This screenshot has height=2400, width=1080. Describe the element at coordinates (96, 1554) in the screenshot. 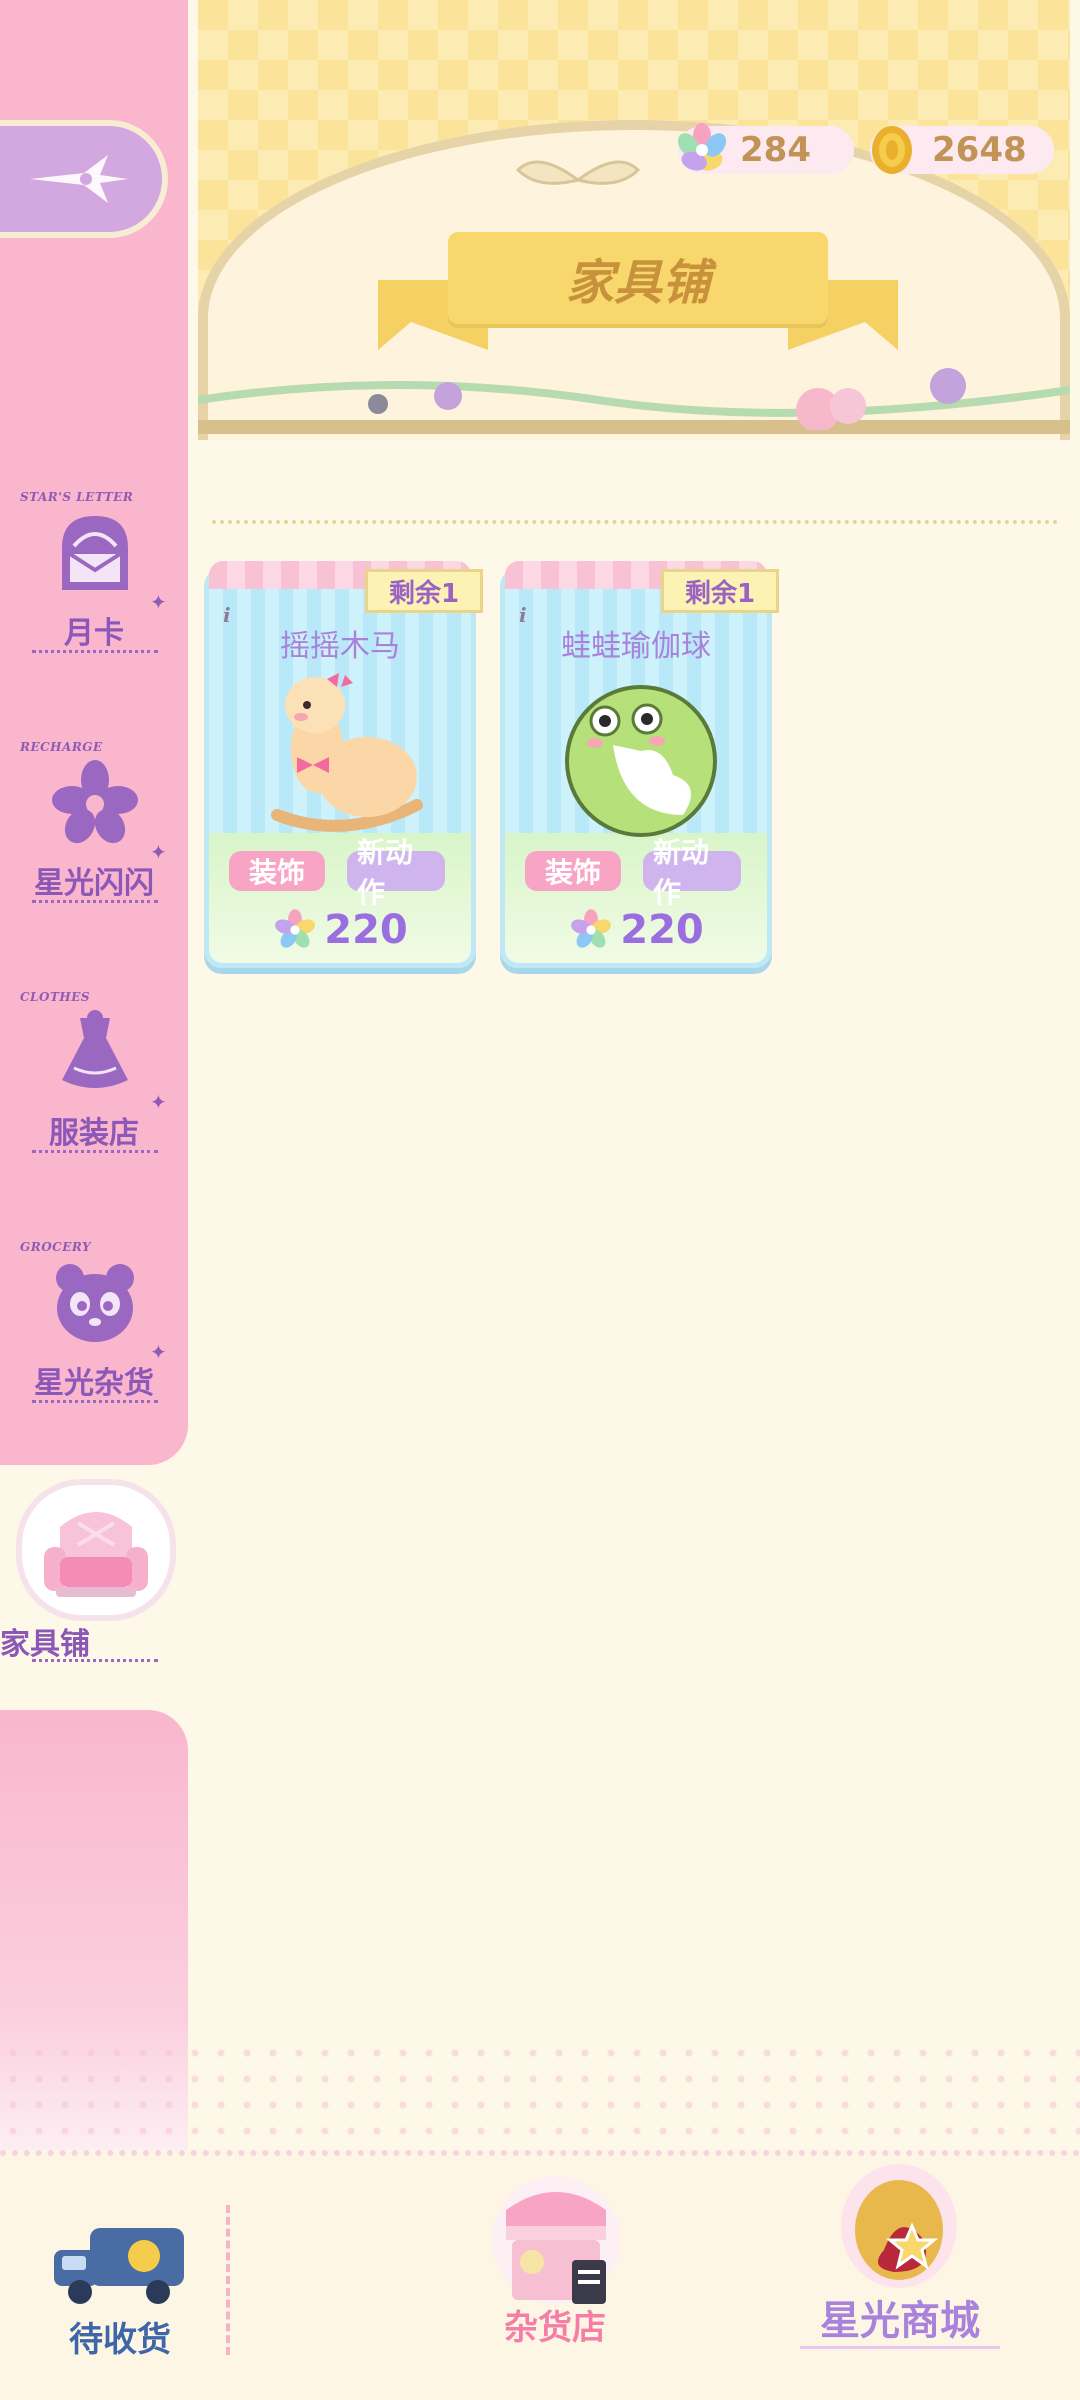

I see `sofa-icon` at that location.